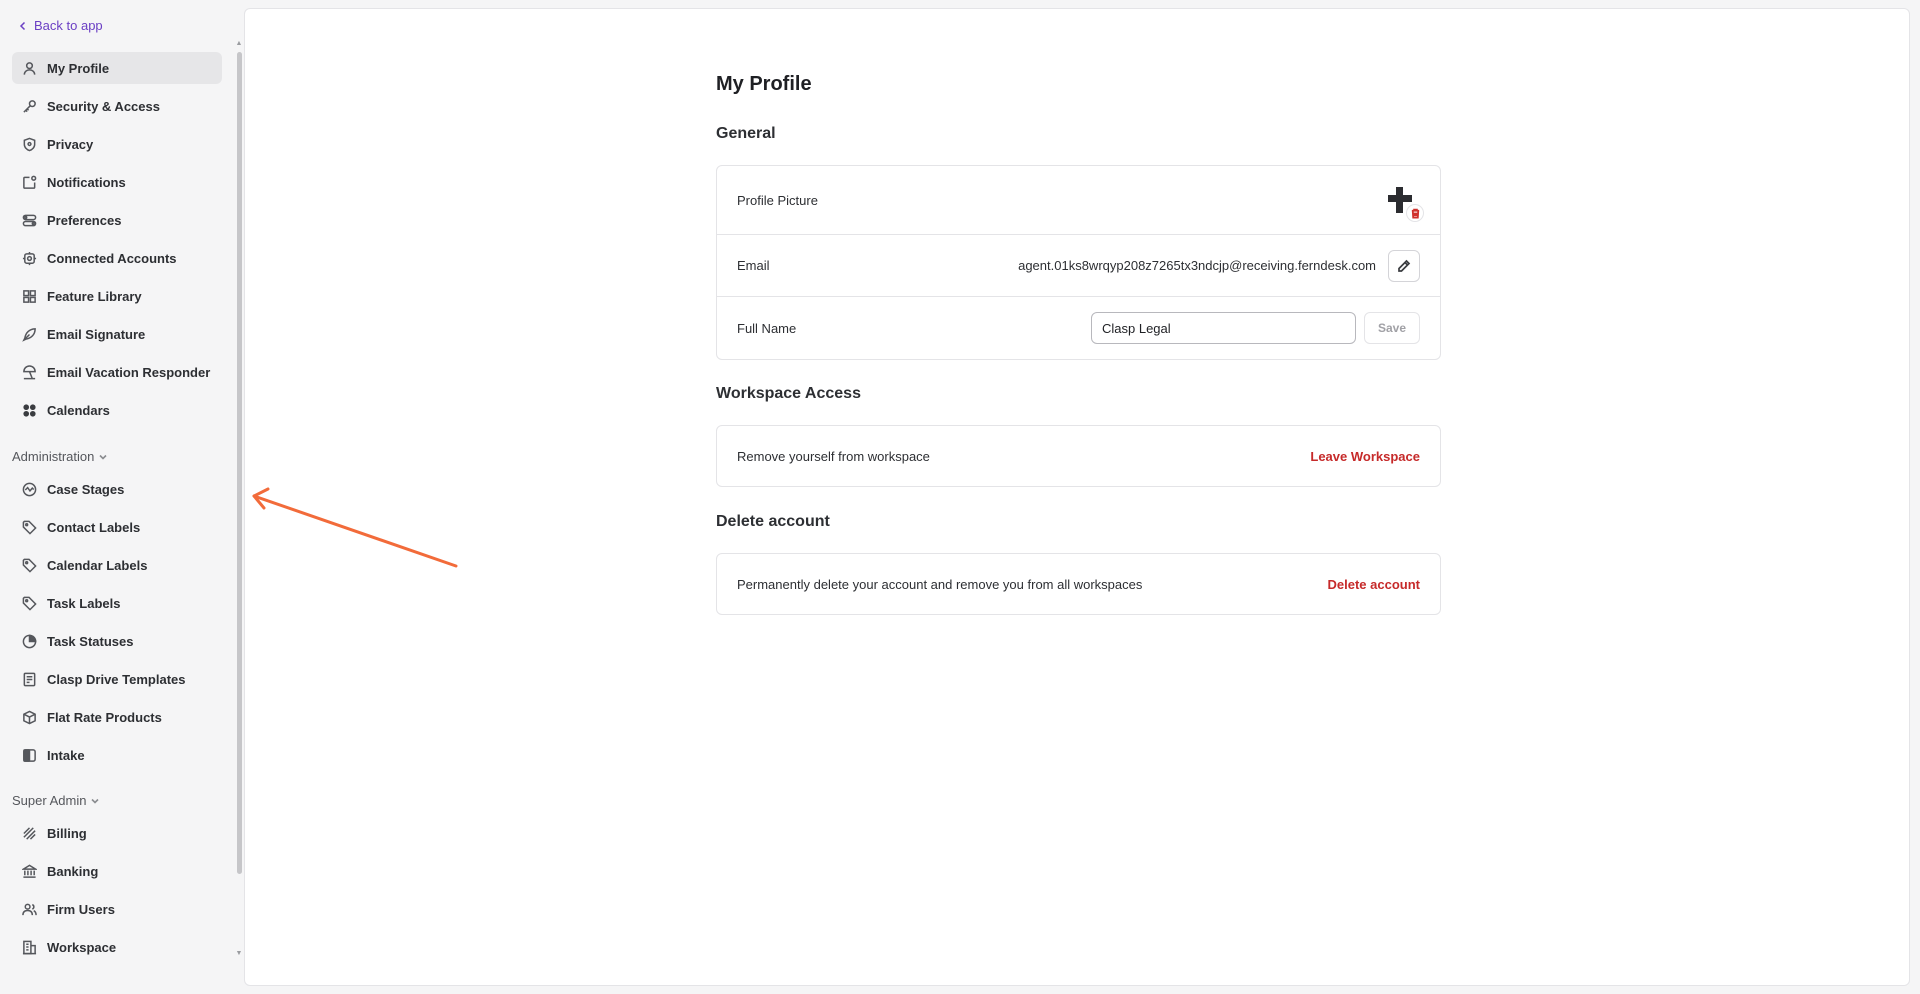 The width and height of the screenshot is (1920, 994). I want to click on sidebar-item-intake: Intake, so click(117, 755).